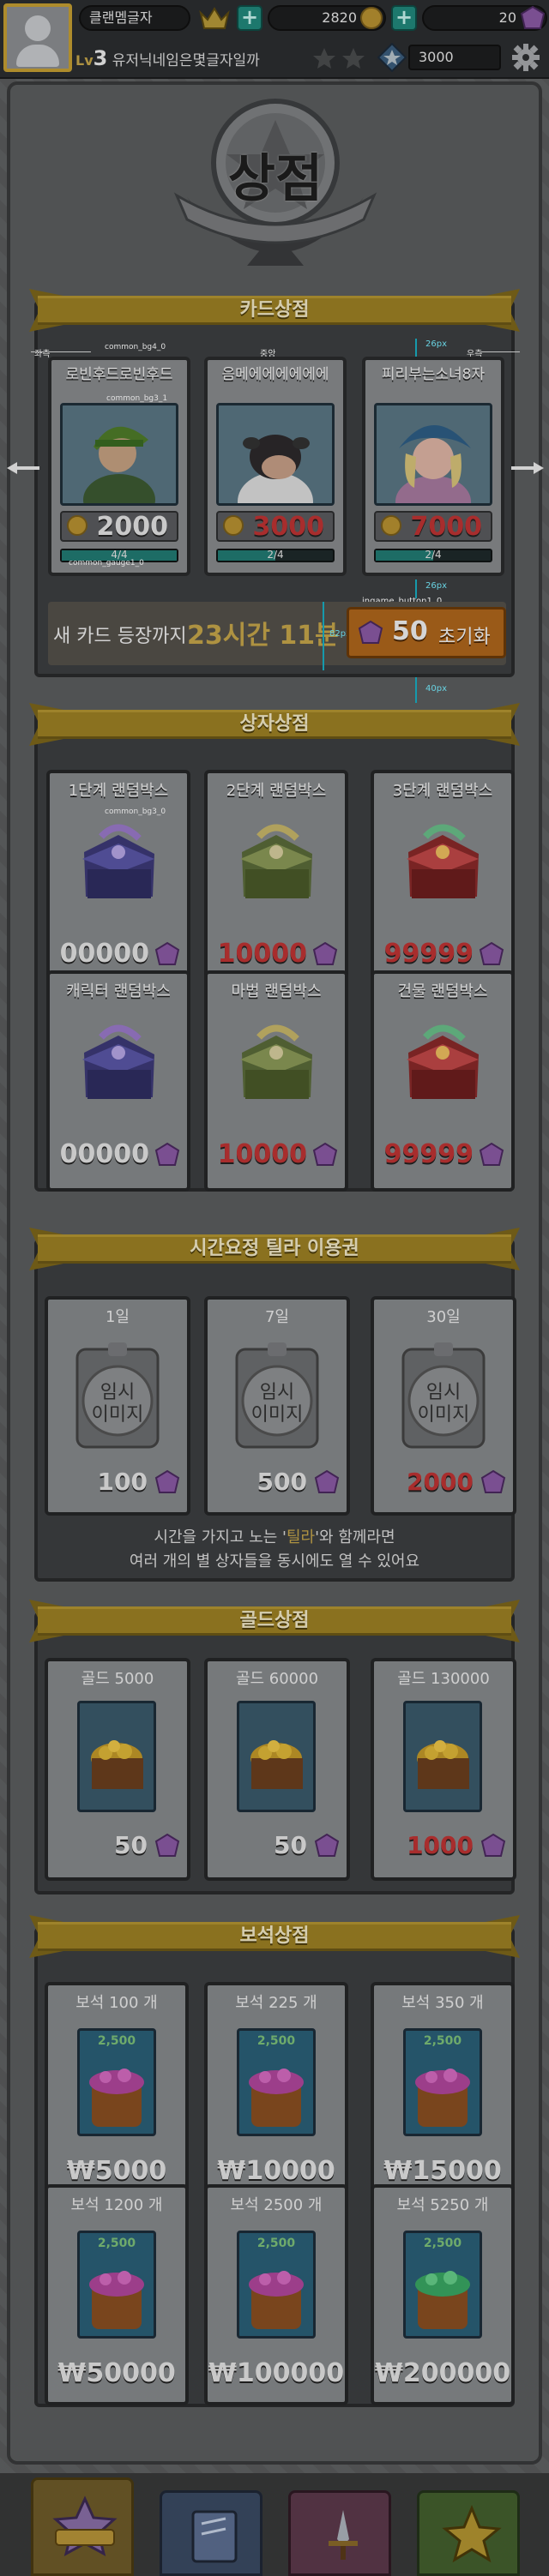 This screenshot has height=2576, width=549. Describe the element at coordinates (116, 2003) in the screenshot. I see `gem-name: 보석 100 개` at that location.